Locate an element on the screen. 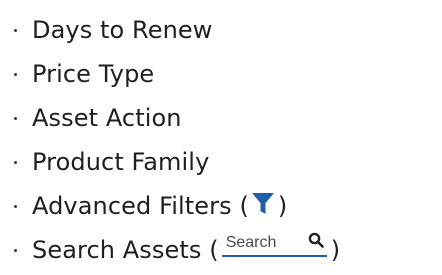 The image size is (442, 275). search-icon is located at coordinates (316, 240).